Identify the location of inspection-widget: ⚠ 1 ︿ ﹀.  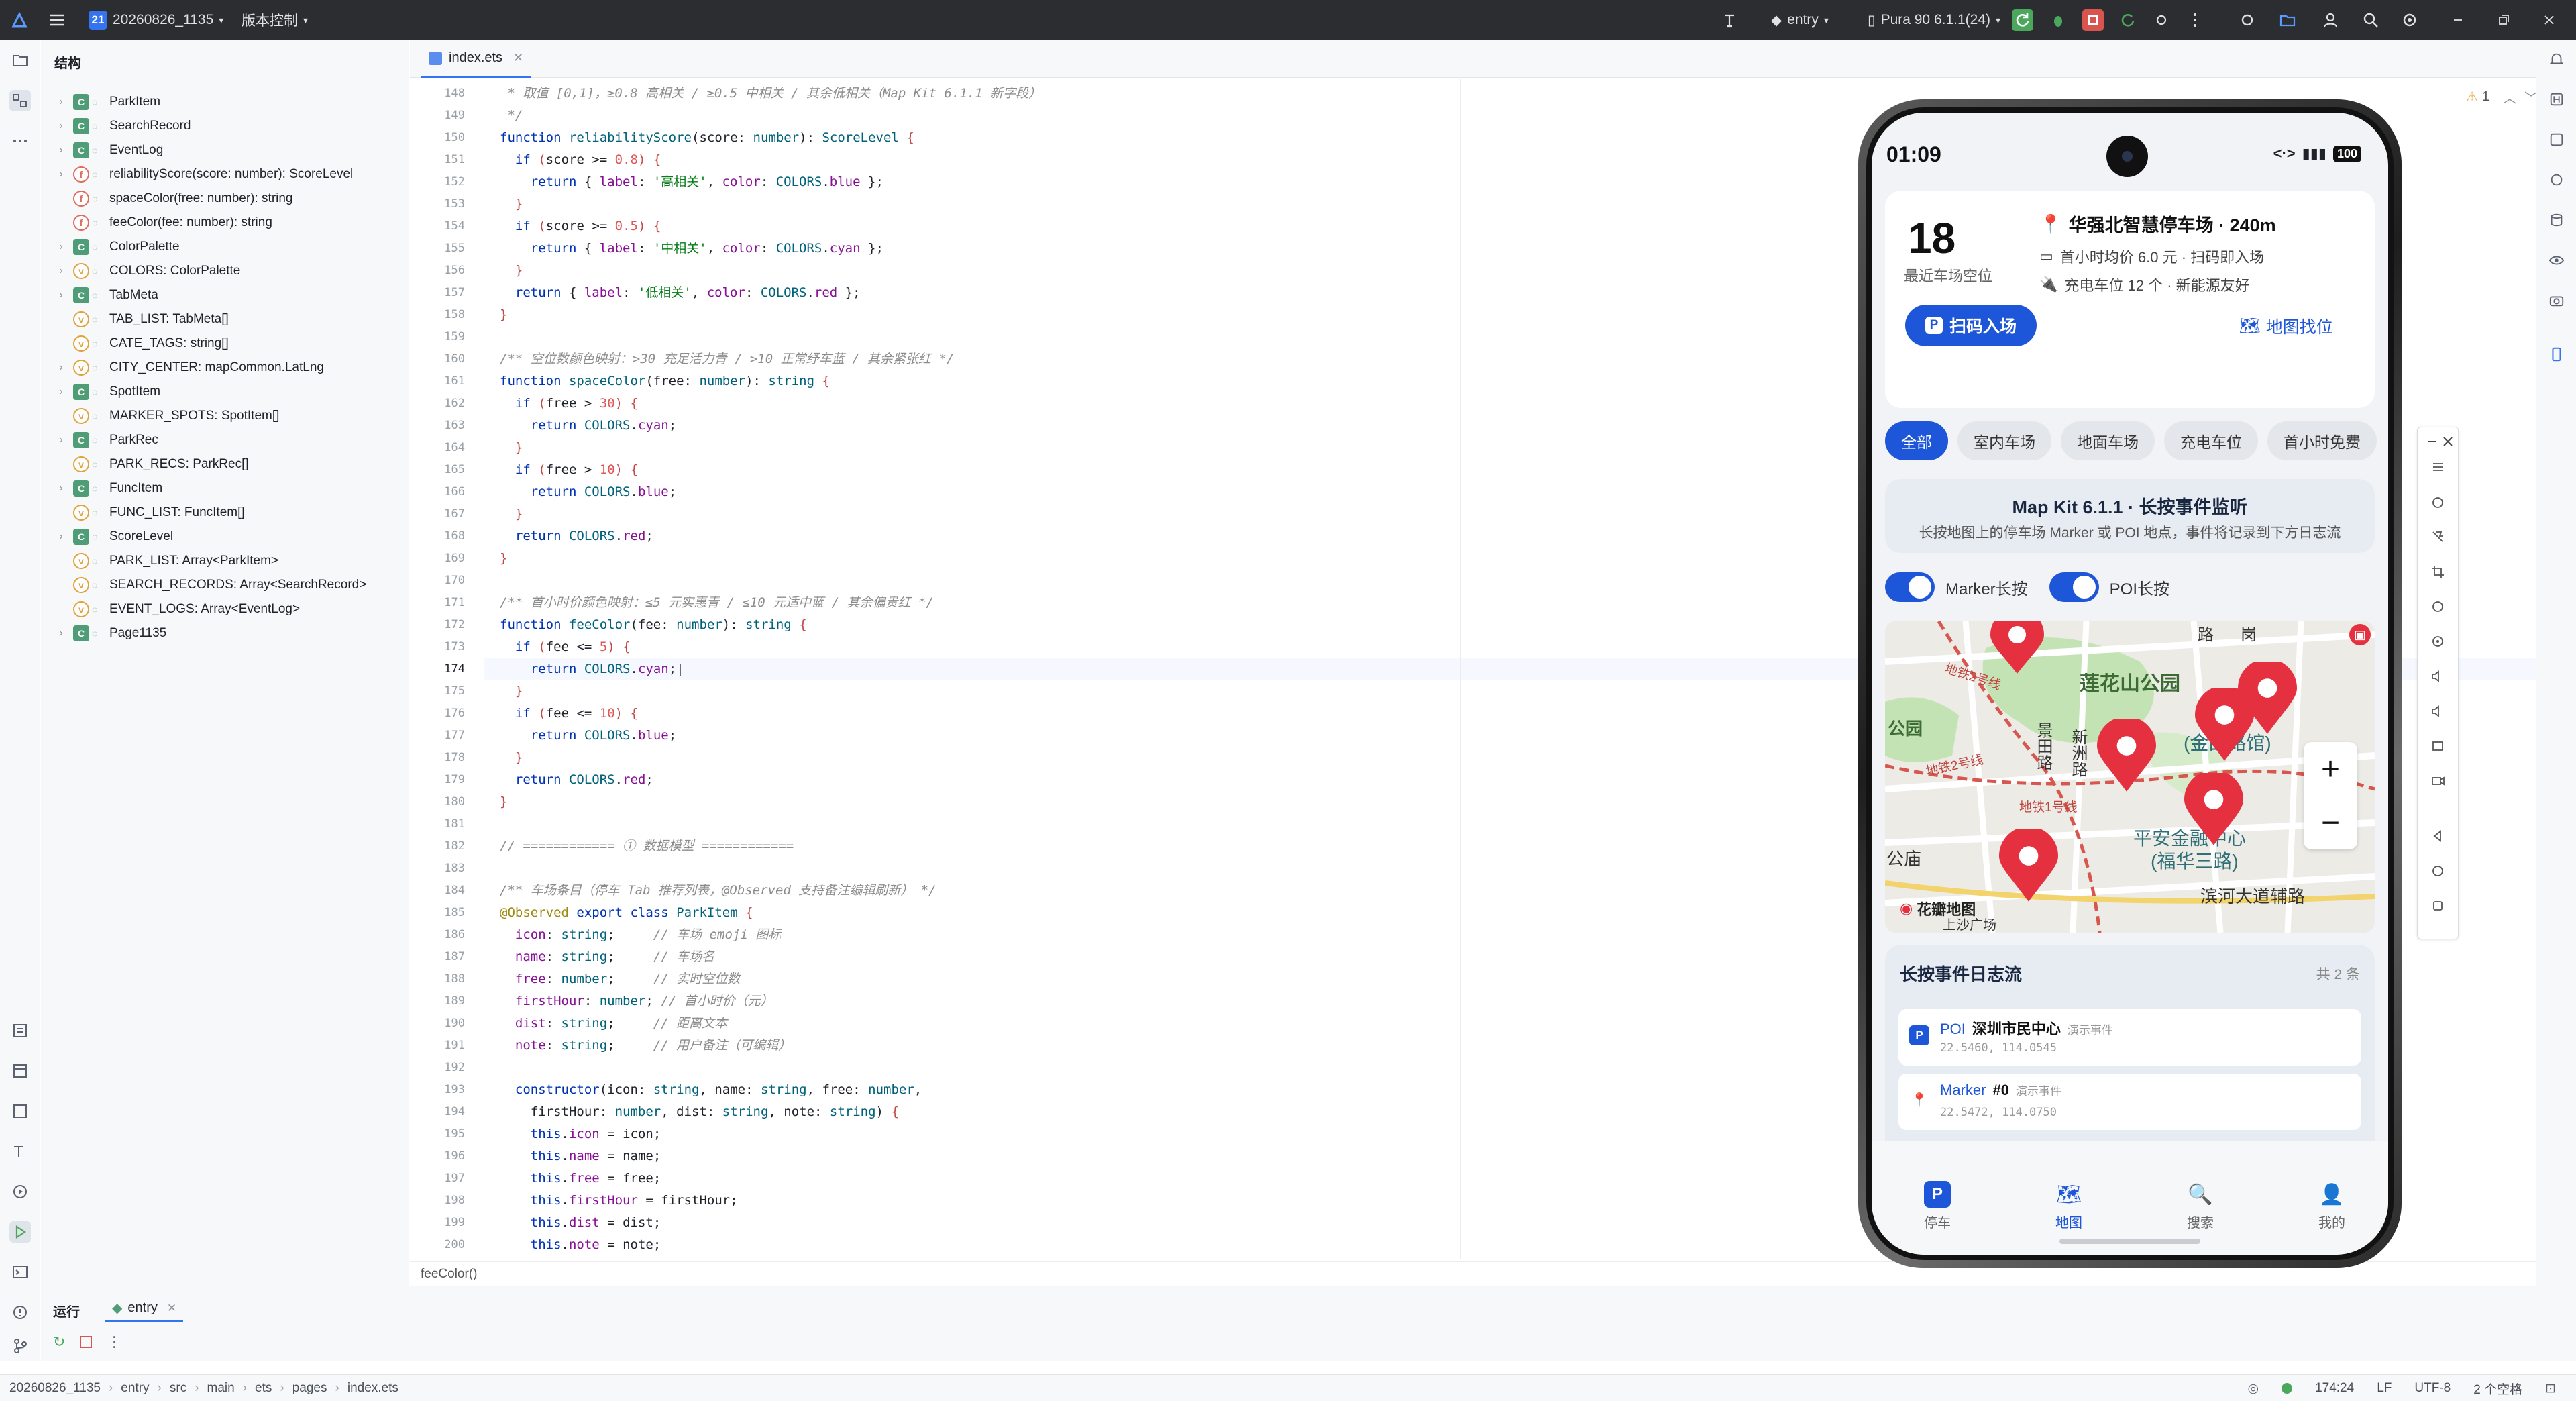
(2502, 97).